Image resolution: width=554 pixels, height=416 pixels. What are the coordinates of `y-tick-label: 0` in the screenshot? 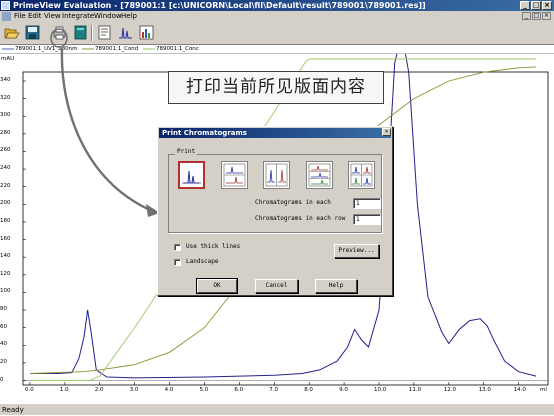 It's located at (2, 379).